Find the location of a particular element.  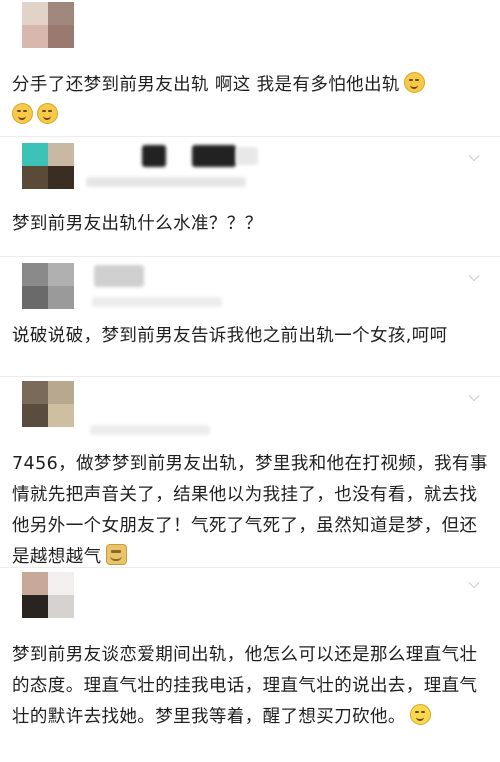

comment-text: 梦到前男友出轨什么水准？？？ is located at coordinates (251, 224).